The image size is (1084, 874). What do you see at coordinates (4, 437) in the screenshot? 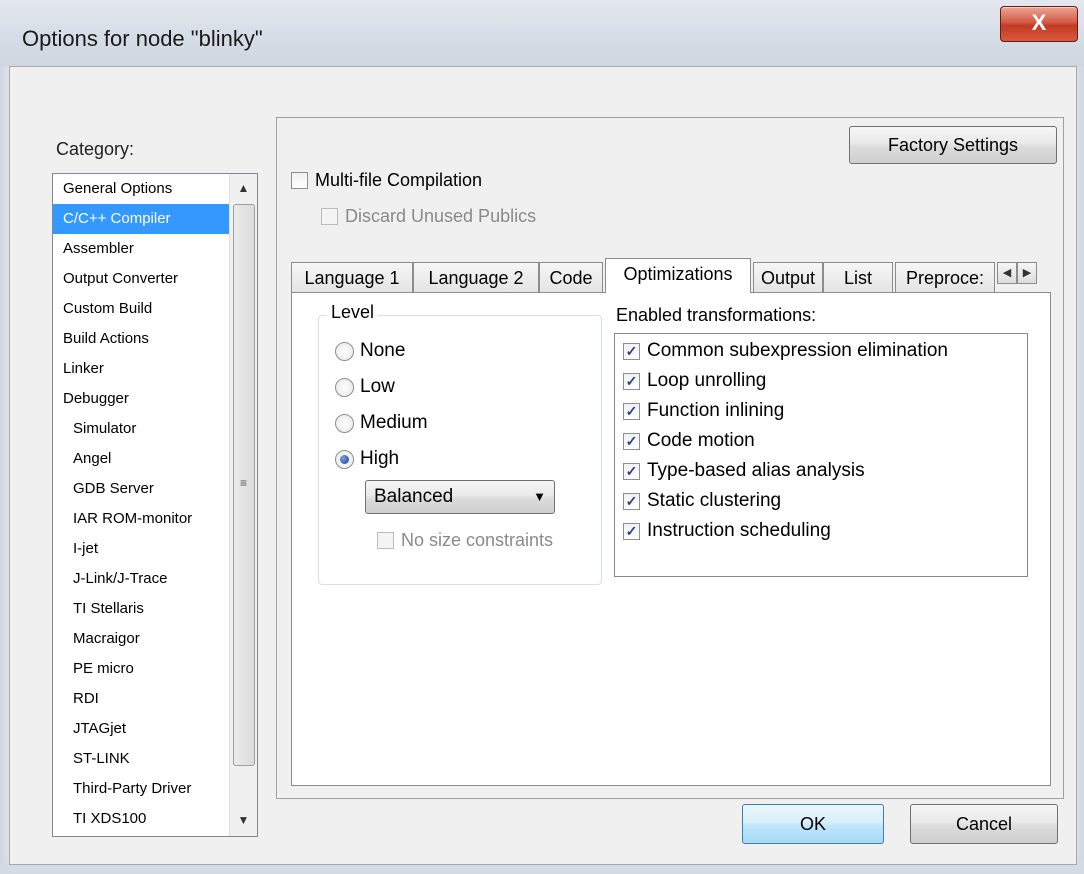
I see `window-frame-left` at bounding box center [4, 437].